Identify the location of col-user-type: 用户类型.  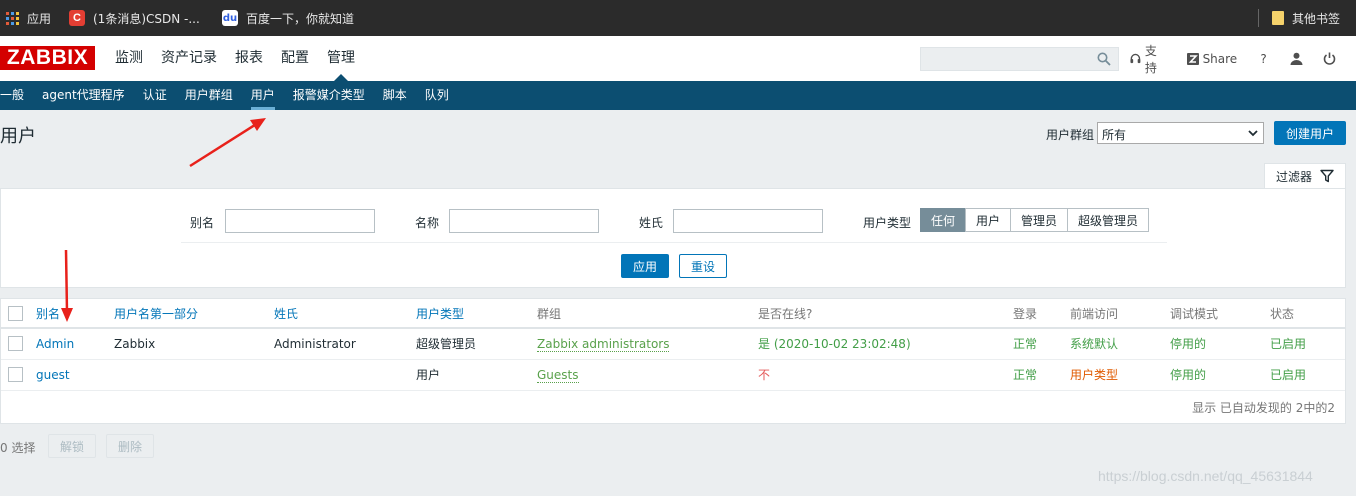
(440, 314).